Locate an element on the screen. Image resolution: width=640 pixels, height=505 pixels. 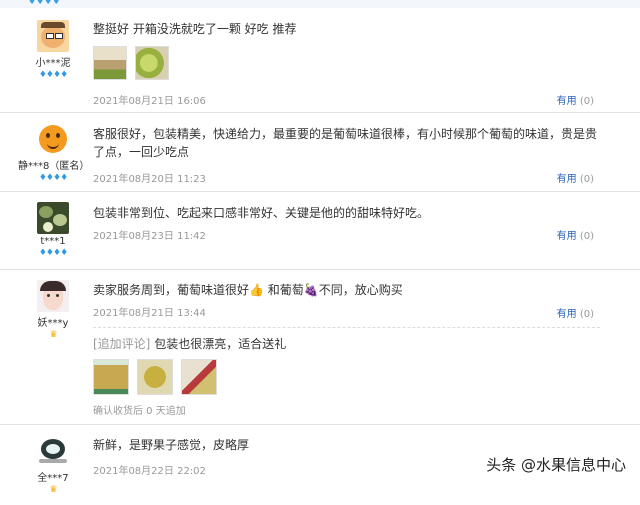
appended-review: [追加评论] 包装也很漂亮，适合送礼 确认收货后 0 天追加 is located at coordinates (346, 372).